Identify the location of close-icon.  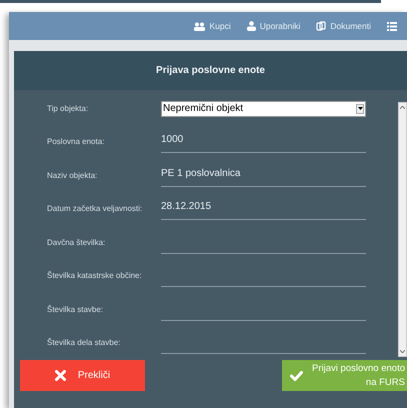
(60, 375).